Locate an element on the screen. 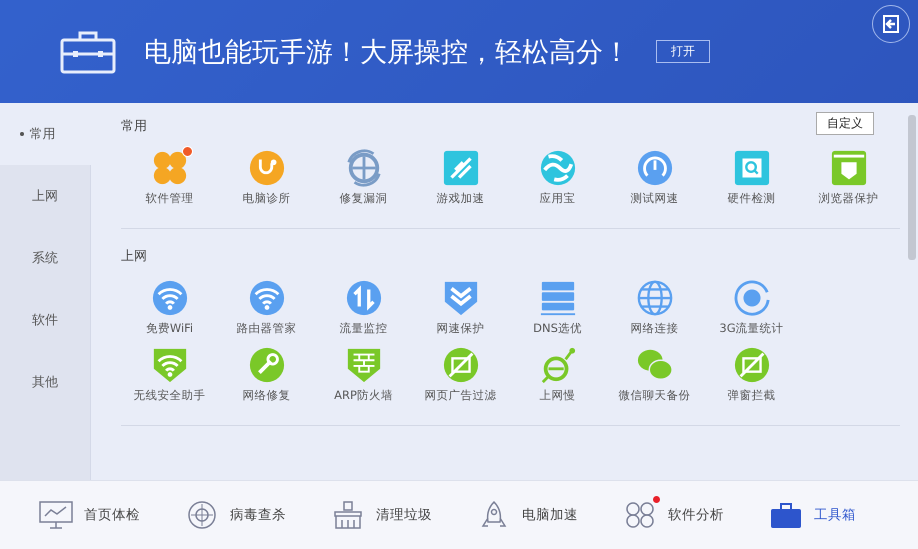  tool-item: 游戏加速 is located at coordinates (460, 177).